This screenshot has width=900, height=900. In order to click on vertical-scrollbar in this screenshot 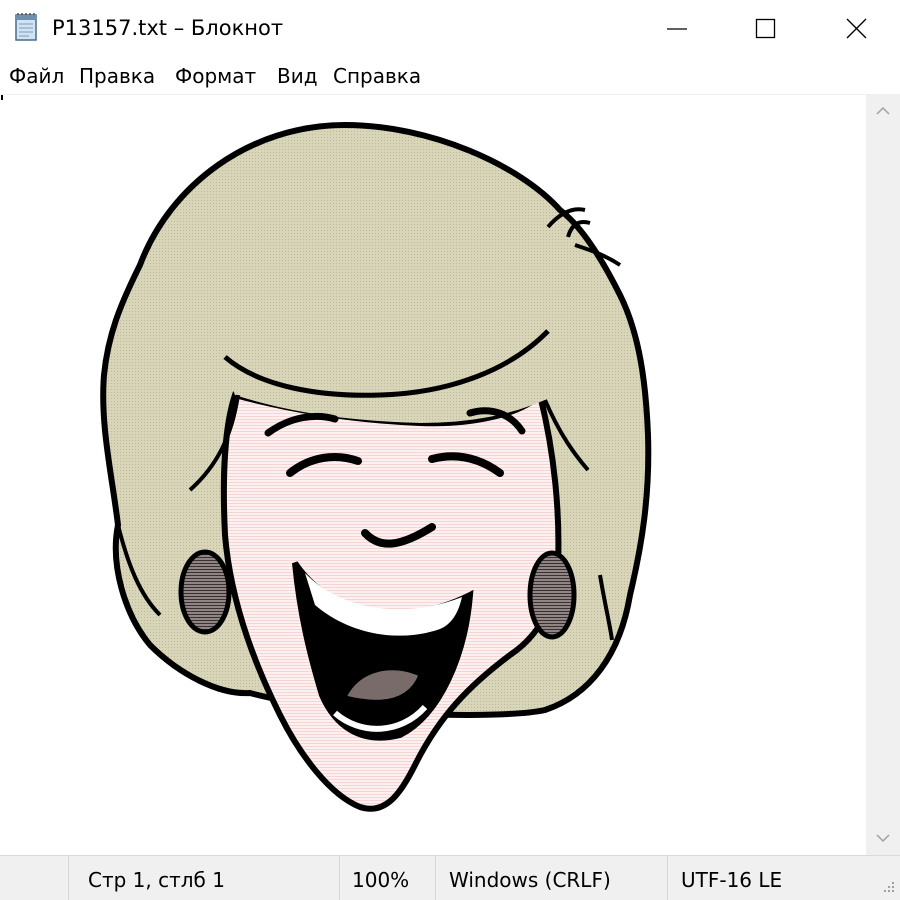, I will do `click(883, 474)`.